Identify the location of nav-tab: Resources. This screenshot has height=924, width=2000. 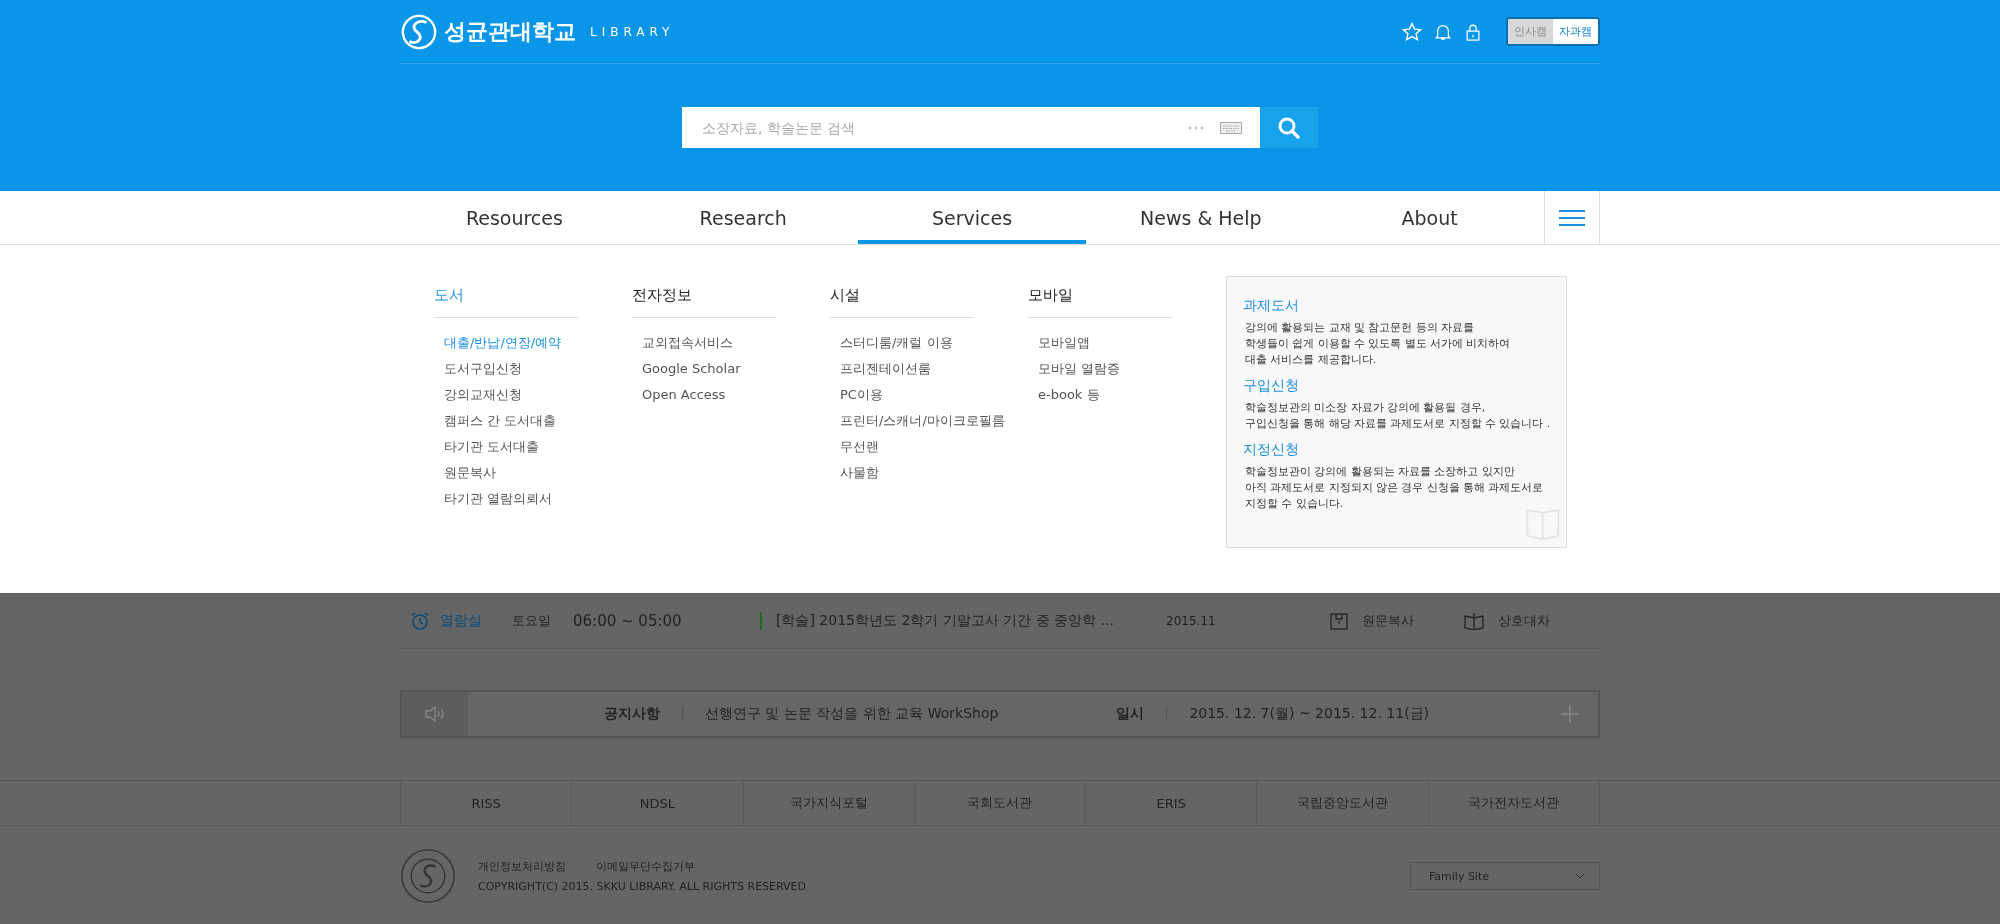
(514, 217).